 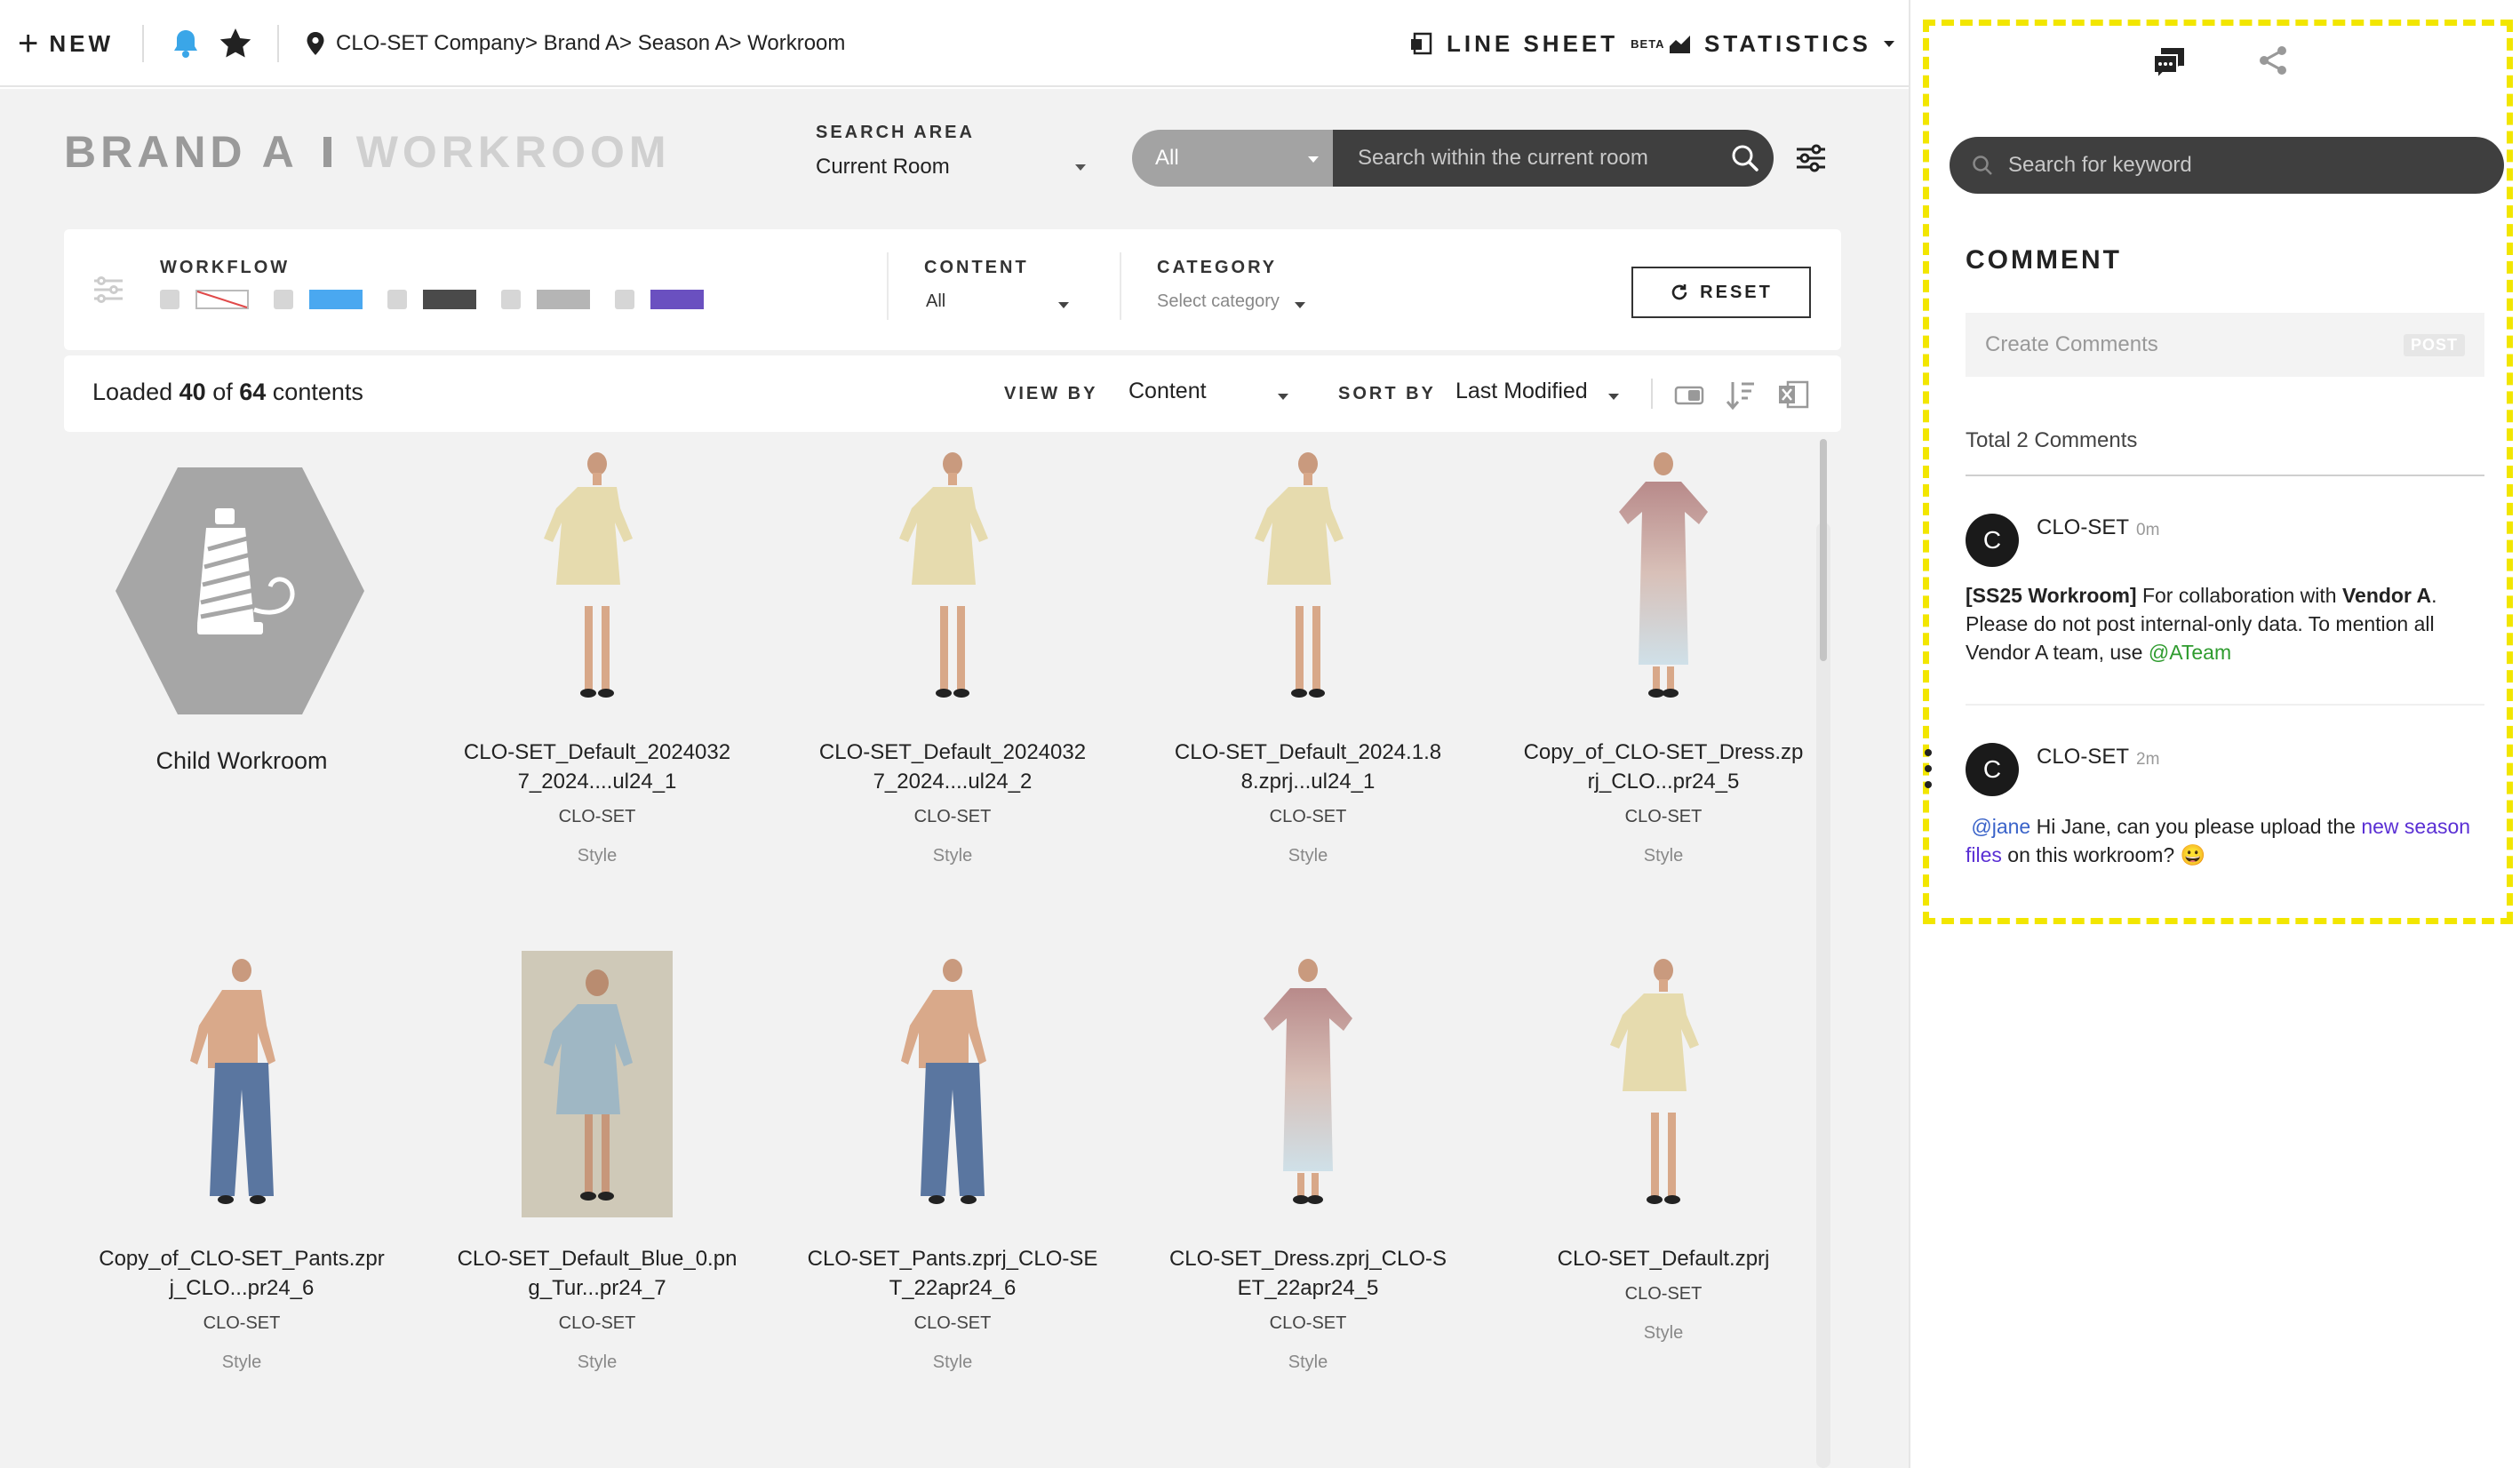 I want to click on line-sheet-icon, so click(x=1421, y=43).